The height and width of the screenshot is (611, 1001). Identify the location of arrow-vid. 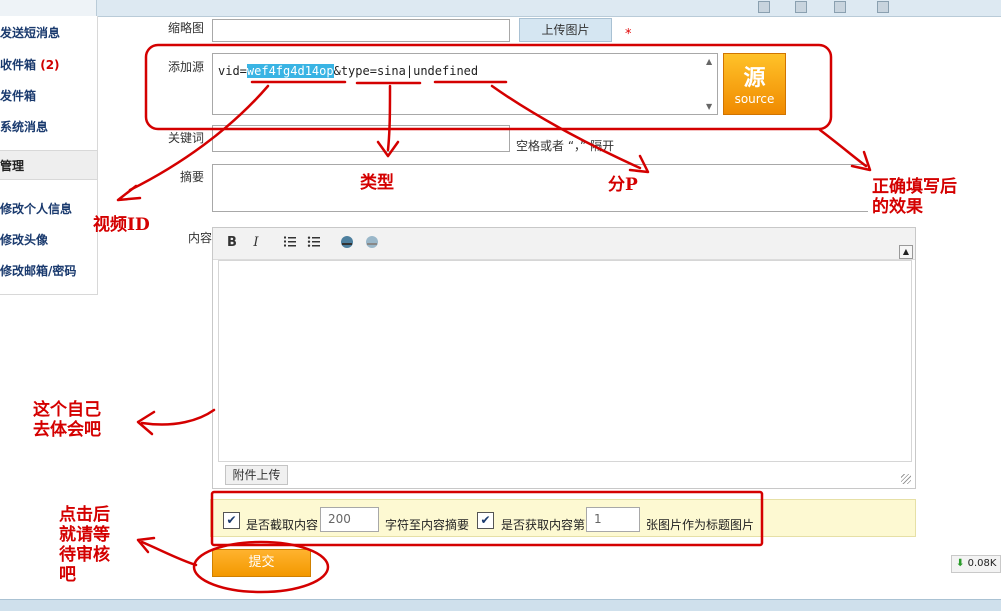
(199, 138).